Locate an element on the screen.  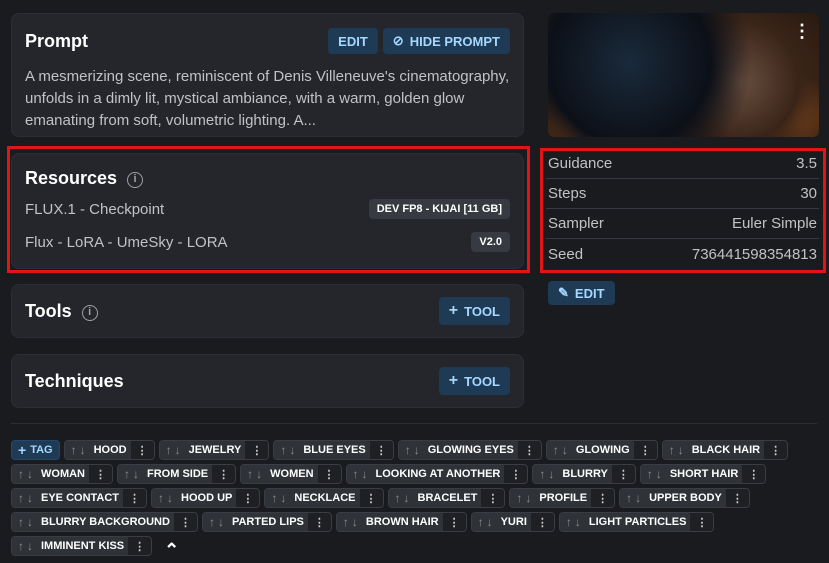
tag-item: ↑ ↓ GLOWING ⋮ is located at coordinates (601, 450).